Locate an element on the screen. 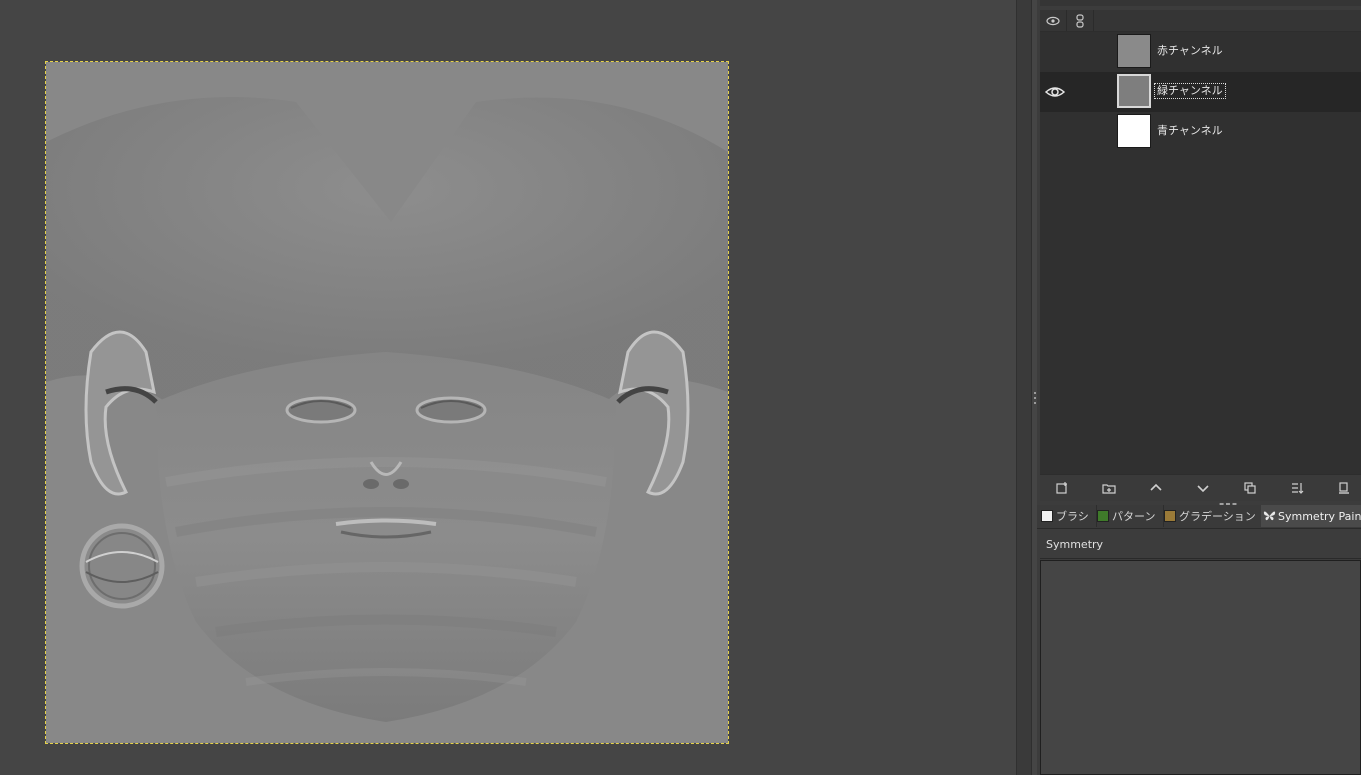 The width and height of the screenshot is (1361, 775). tab-label: パターン is located at coordinates (1134, 516).